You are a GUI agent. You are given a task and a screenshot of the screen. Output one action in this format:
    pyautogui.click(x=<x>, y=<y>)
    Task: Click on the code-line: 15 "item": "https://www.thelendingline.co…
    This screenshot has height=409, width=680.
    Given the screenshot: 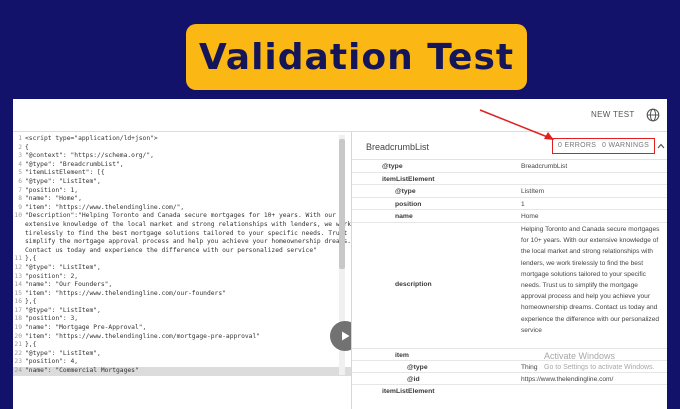 What is the action you would take?
    pyautogui.click(x=182, y=294)
    